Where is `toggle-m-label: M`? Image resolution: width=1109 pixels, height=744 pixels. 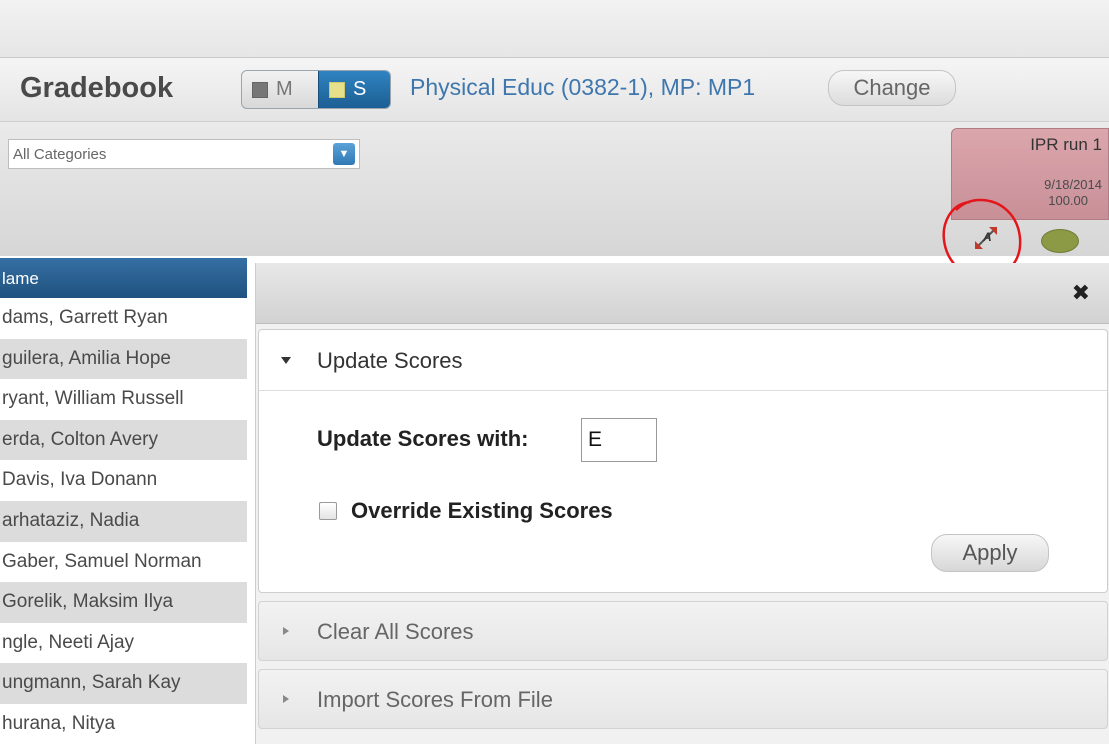
toggle-m-label: M is located at coordinates (284, 89).